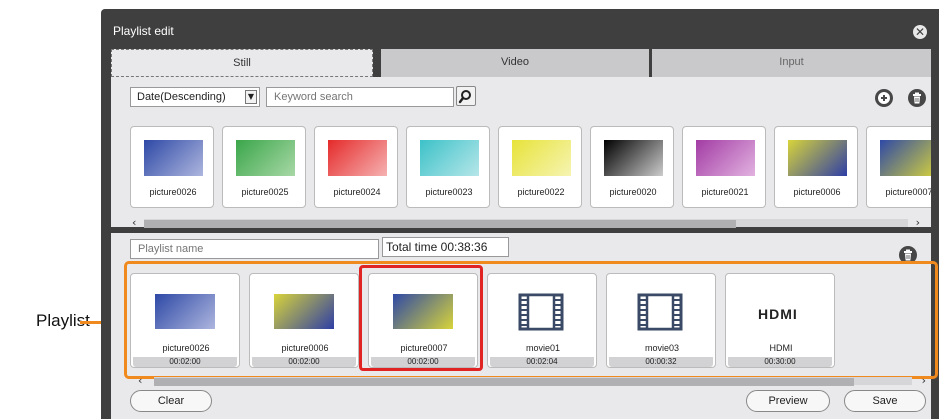  I want to click on tab-still: Still, so click(242, 63).